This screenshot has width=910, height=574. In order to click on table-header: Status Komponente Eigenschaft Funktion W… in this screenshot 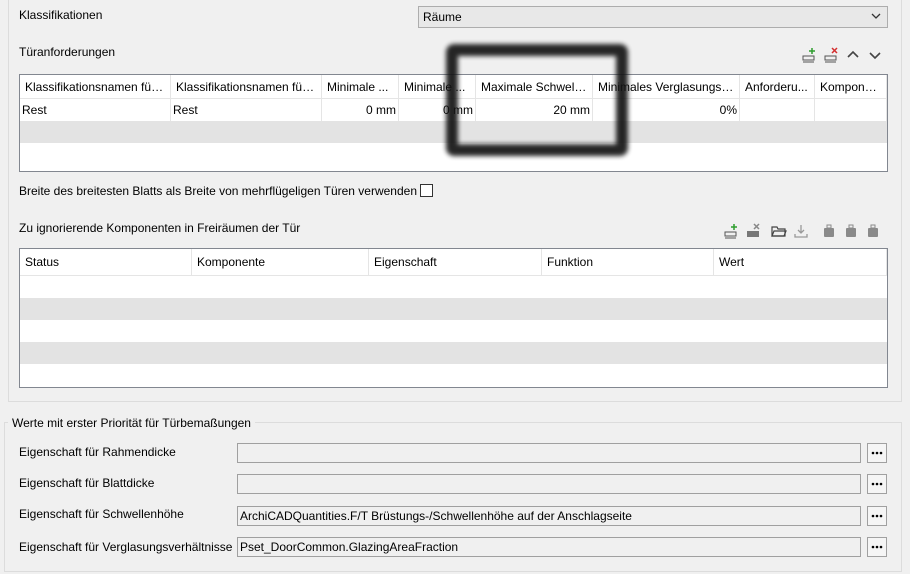, I will do `click(453, 262)`.